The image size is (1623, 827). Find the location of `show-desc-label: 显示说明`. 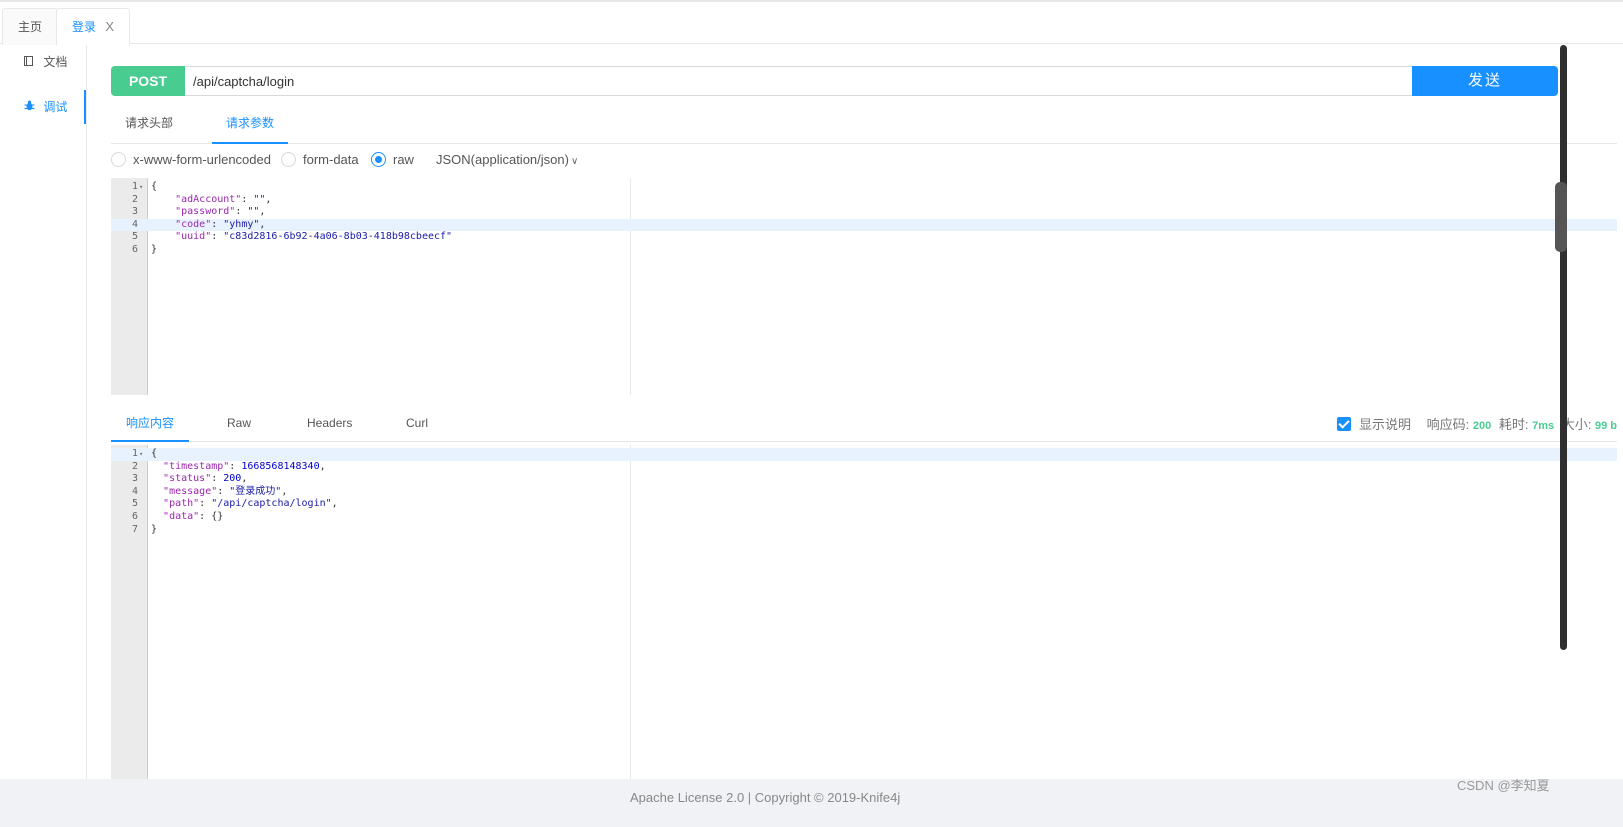

show-desc-label: 显示说明 is located at coordinates (1384, 424).